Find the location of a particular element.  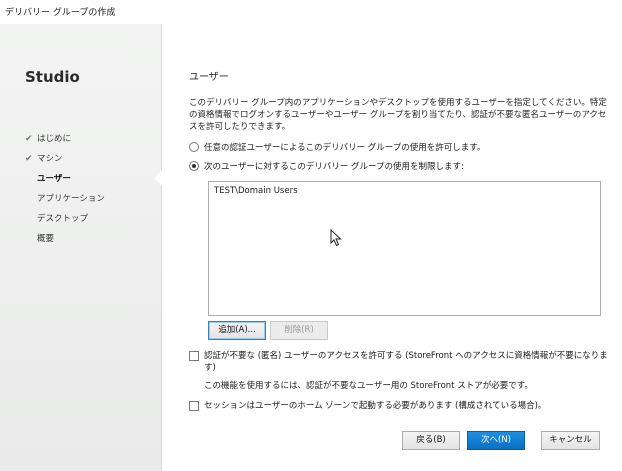

step-label: デスクトップ is located at coordinates (63, 219).